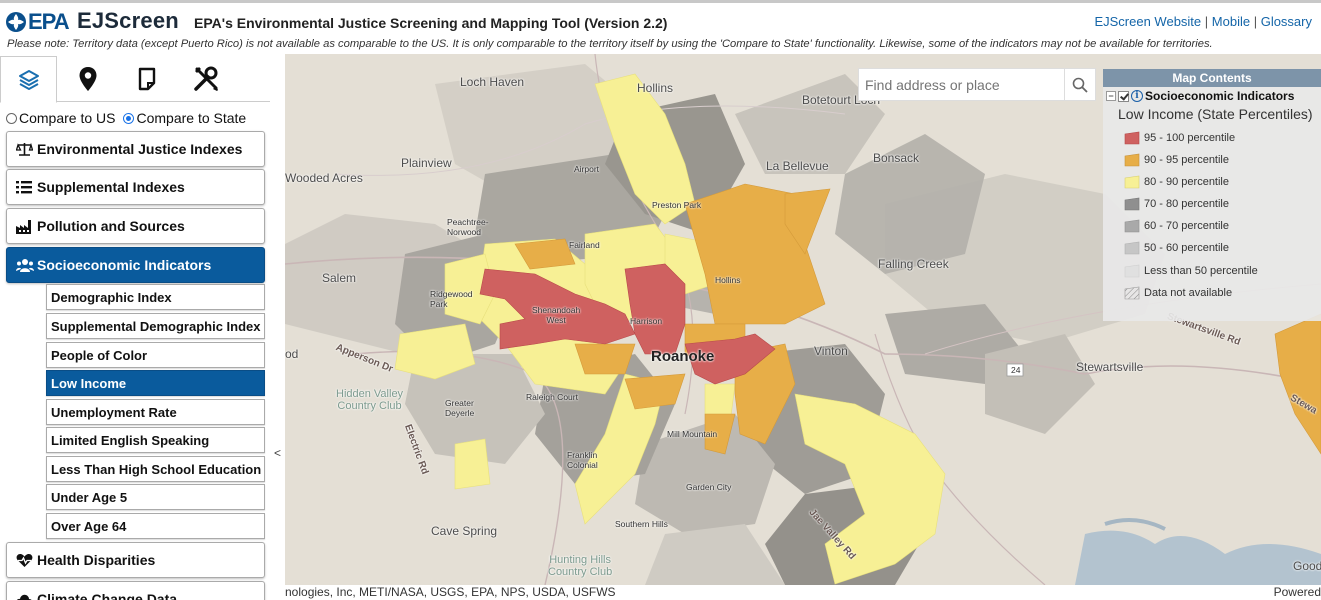 The width and height of the screenshot is (1321, 600). What do you see at coordinates (155, 297) in the screenshot?
I see `submenu-demographic-index: Demographic Index` at bounding box center [155, 297].